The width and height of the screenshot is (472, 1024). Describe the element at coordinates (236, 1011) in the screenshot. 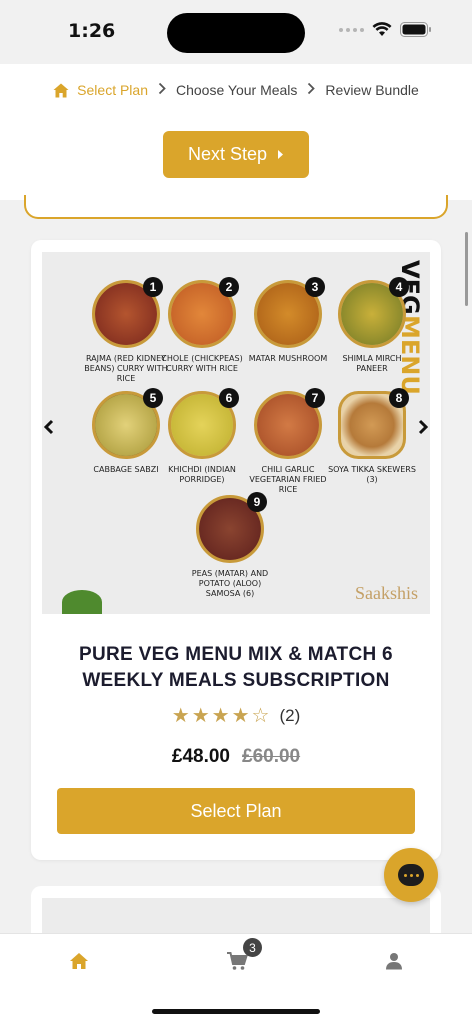

I see `home-indicator` at that location.